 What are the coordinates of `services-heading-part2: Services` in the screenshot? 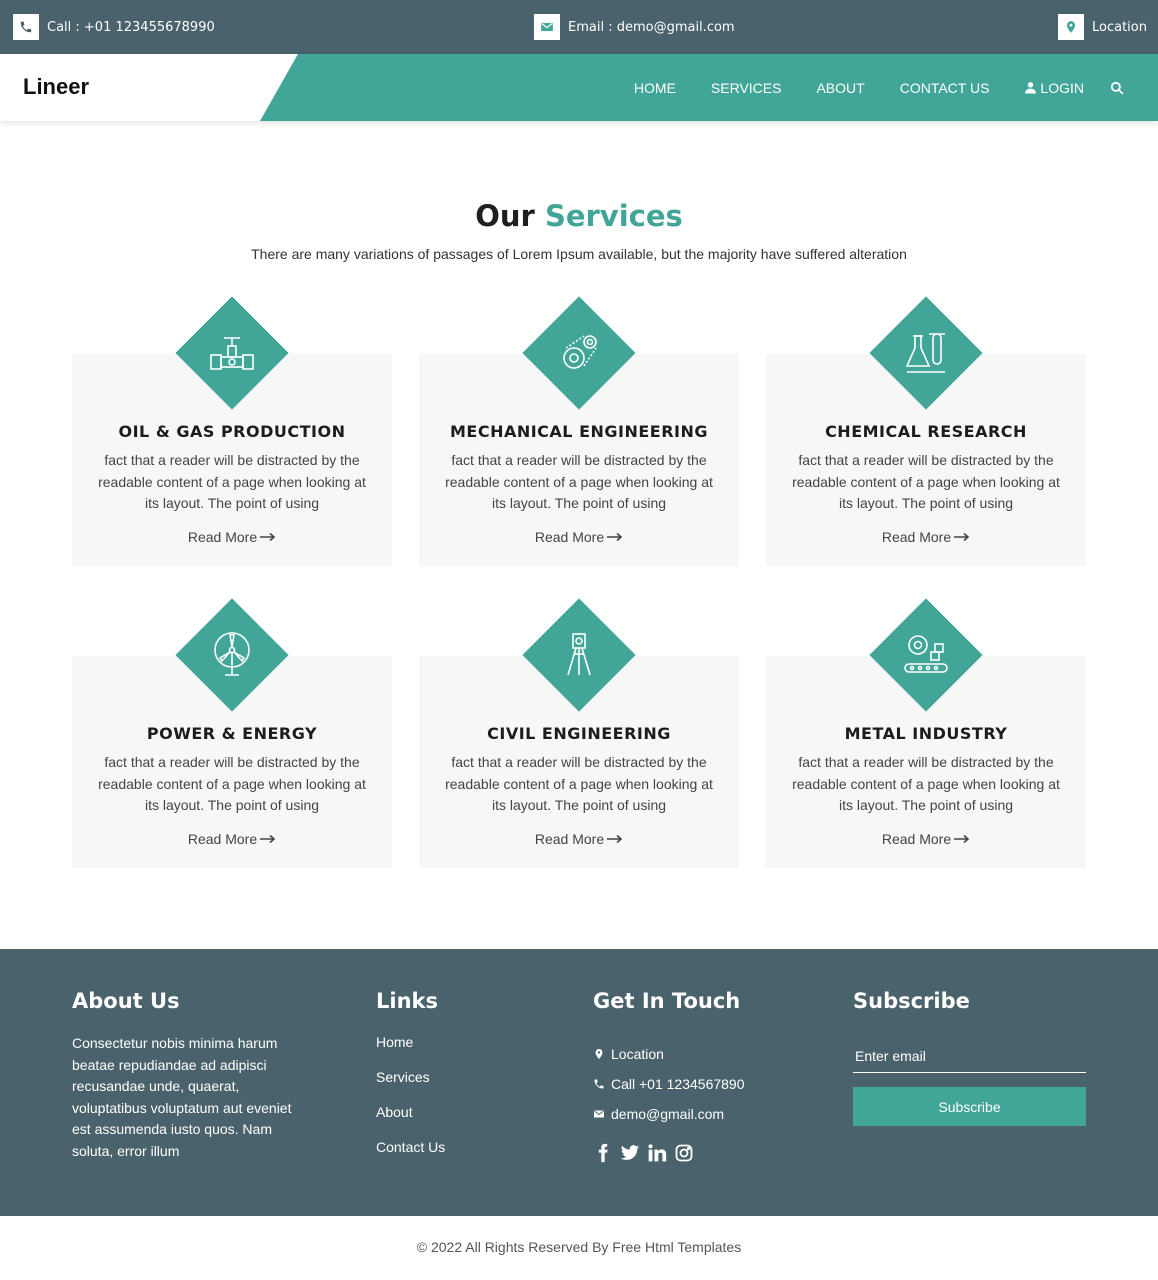 It's located at (613, 216).